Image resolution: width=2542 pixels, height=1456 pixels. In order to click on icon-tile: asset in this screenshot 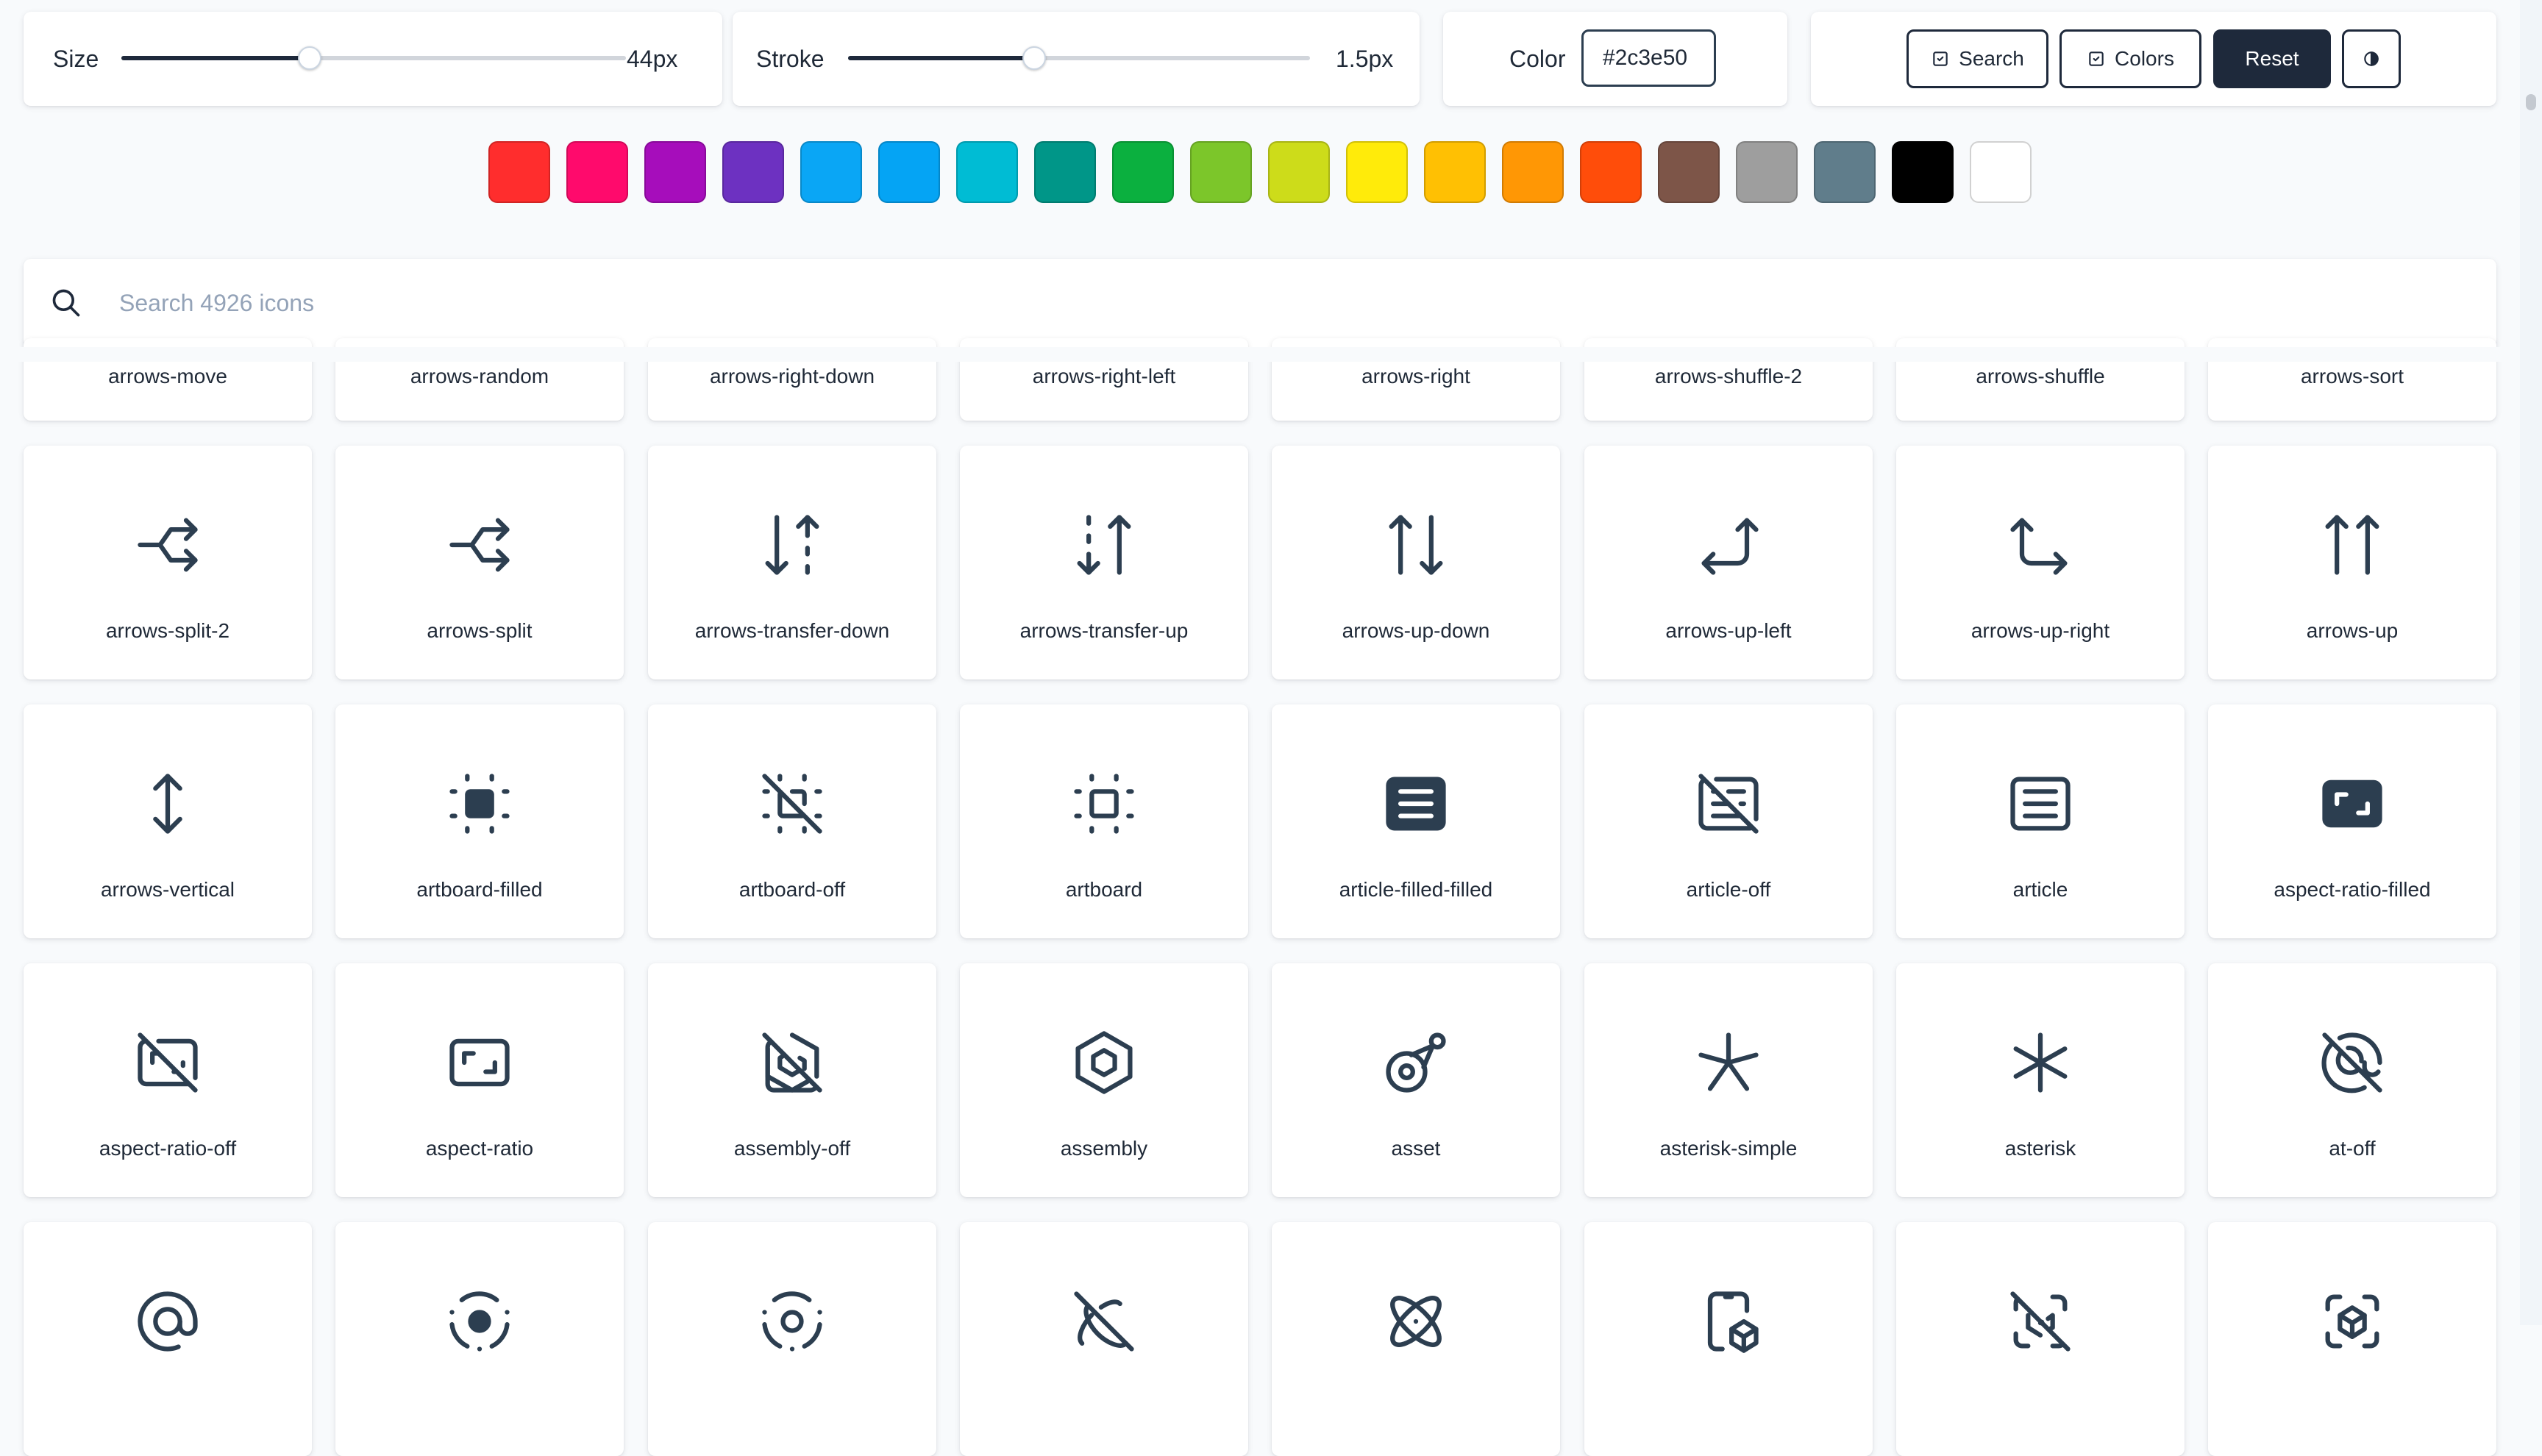, I will do `click(1416, 1080)`.